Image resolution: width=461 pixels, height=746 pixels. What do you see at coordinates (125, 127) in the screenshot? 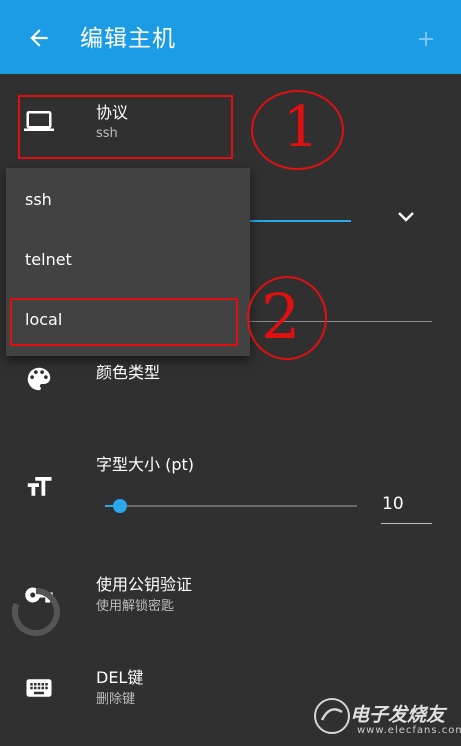
I see `annotation-box-protocol` at bounding box center [125, 127].